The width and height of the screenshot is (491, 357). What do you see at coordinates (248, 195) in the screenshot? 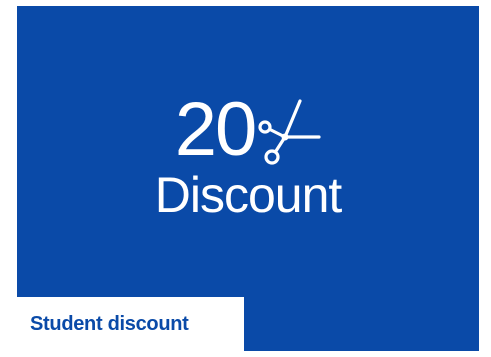
I see `discount-label: Discount` at bounding box center [248, 195].